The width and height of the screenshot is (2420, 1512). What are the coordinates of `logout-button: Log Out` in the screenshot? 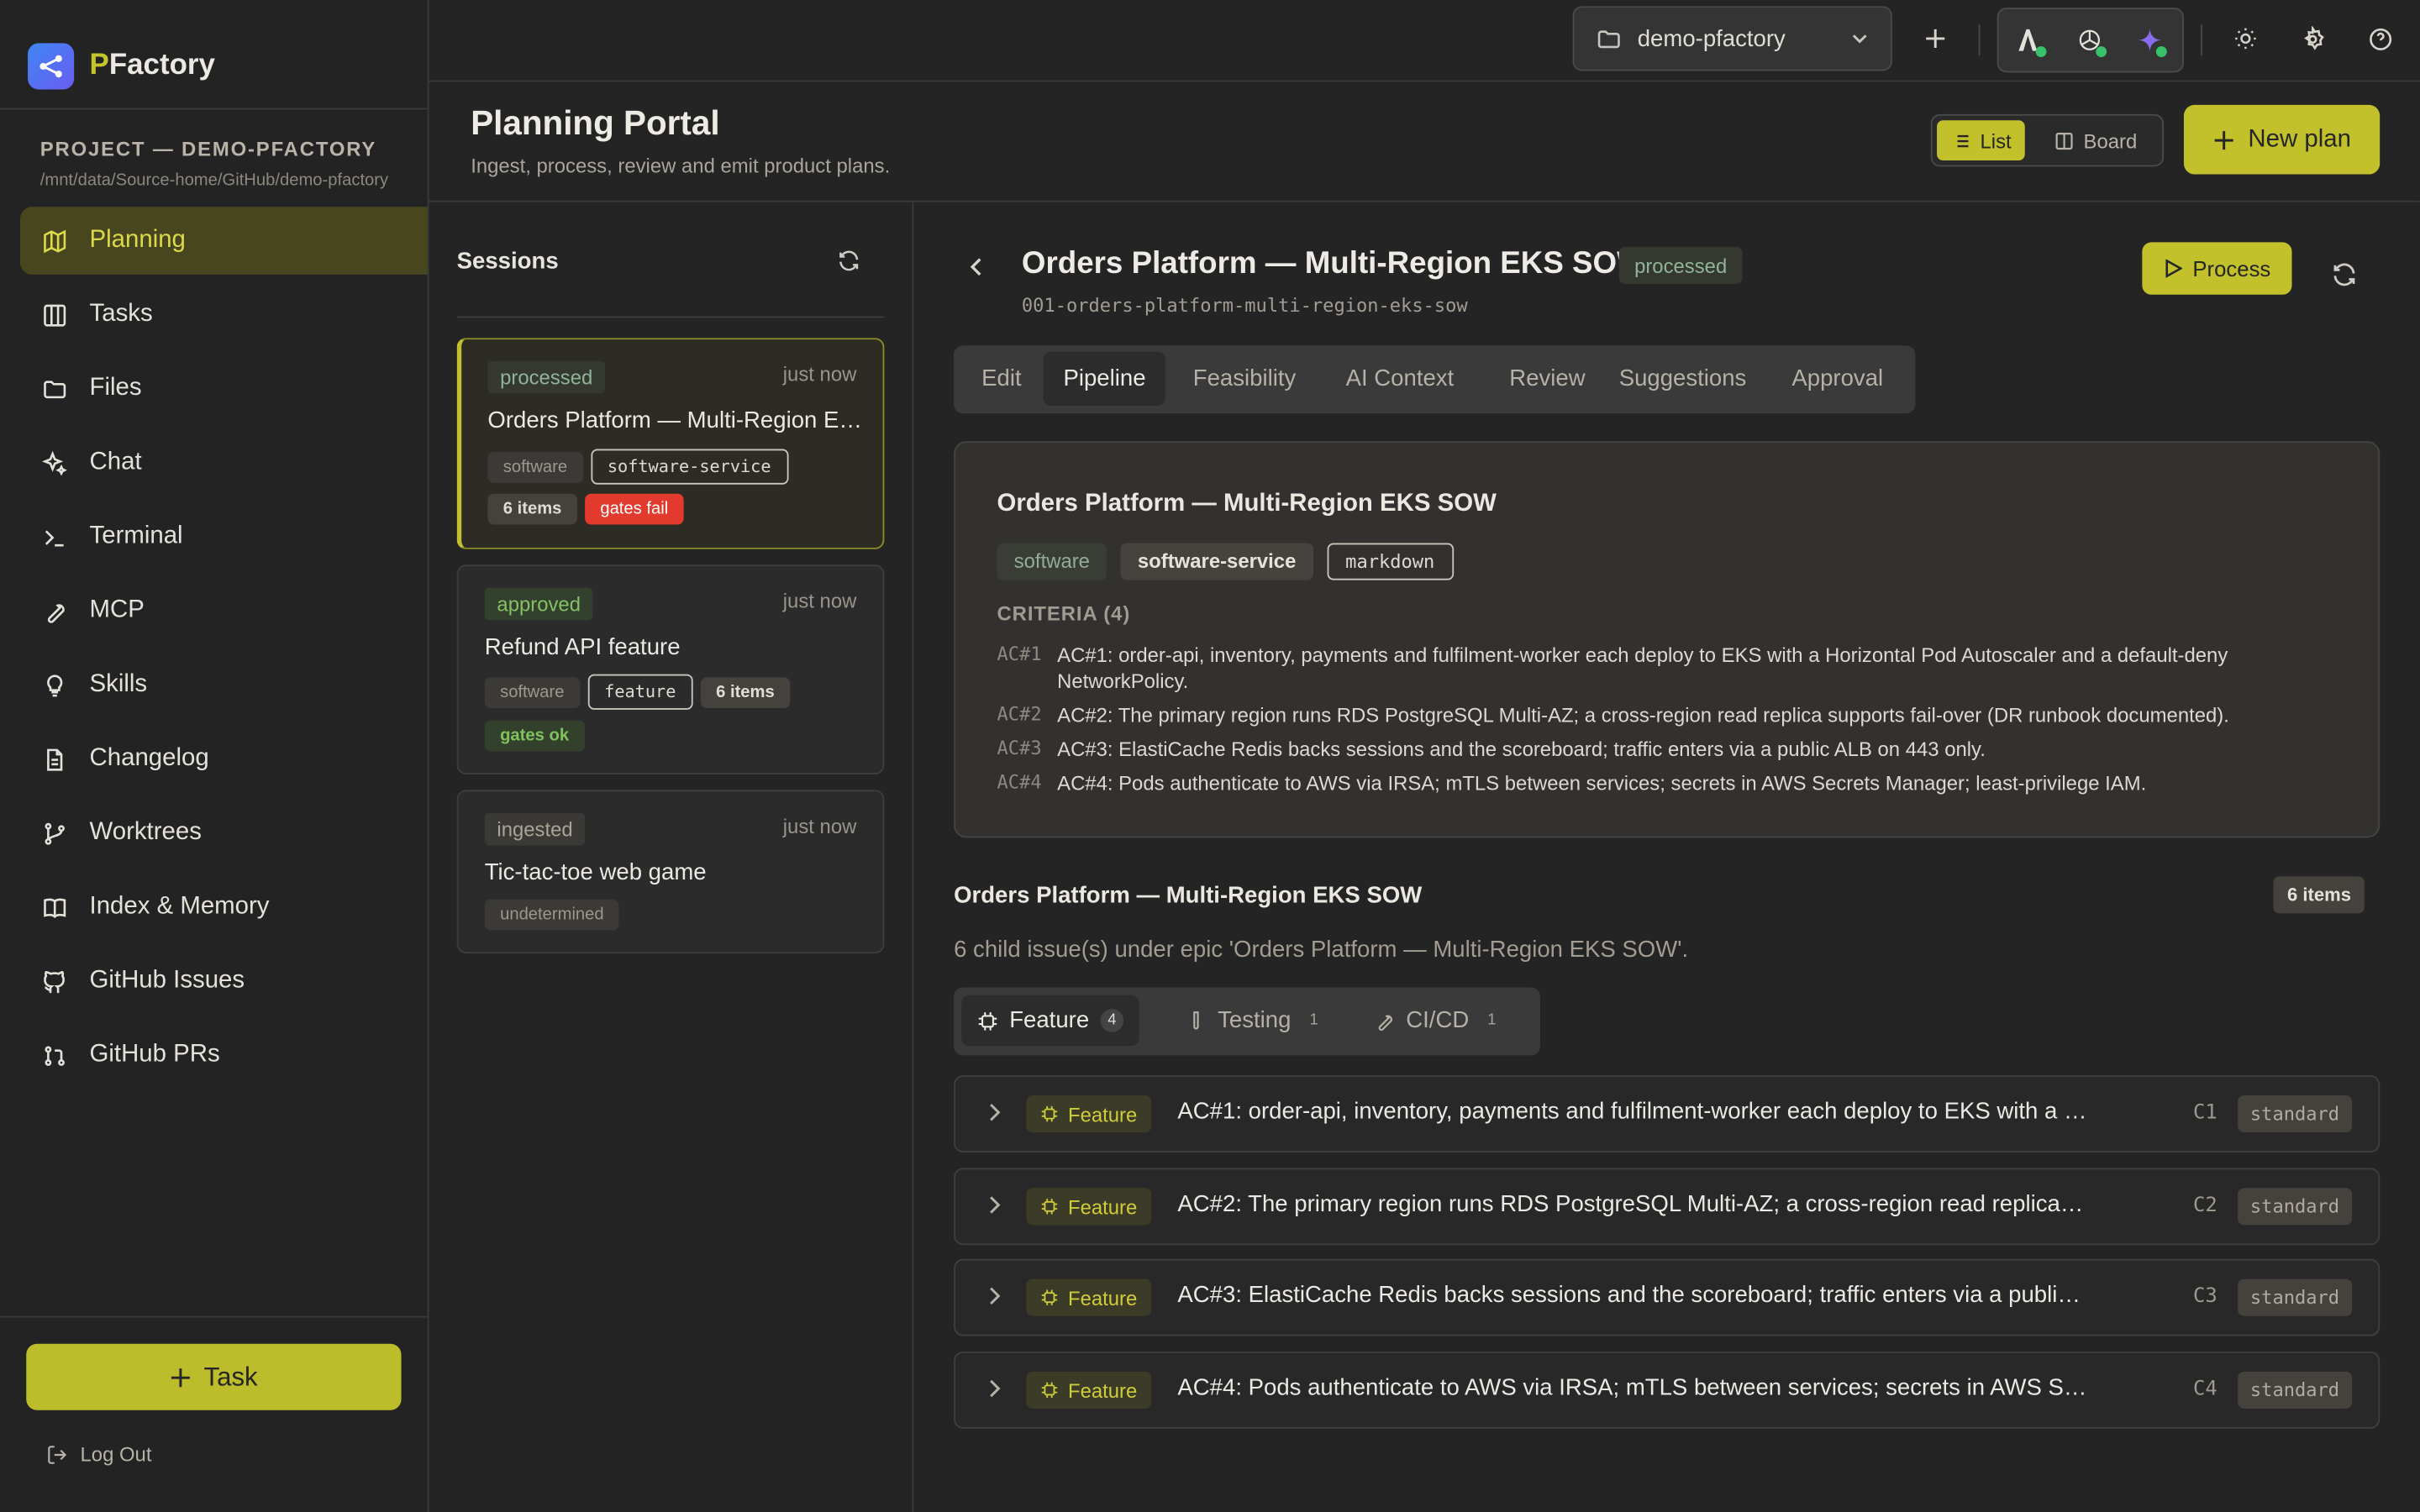 It's located at (98, 1454).